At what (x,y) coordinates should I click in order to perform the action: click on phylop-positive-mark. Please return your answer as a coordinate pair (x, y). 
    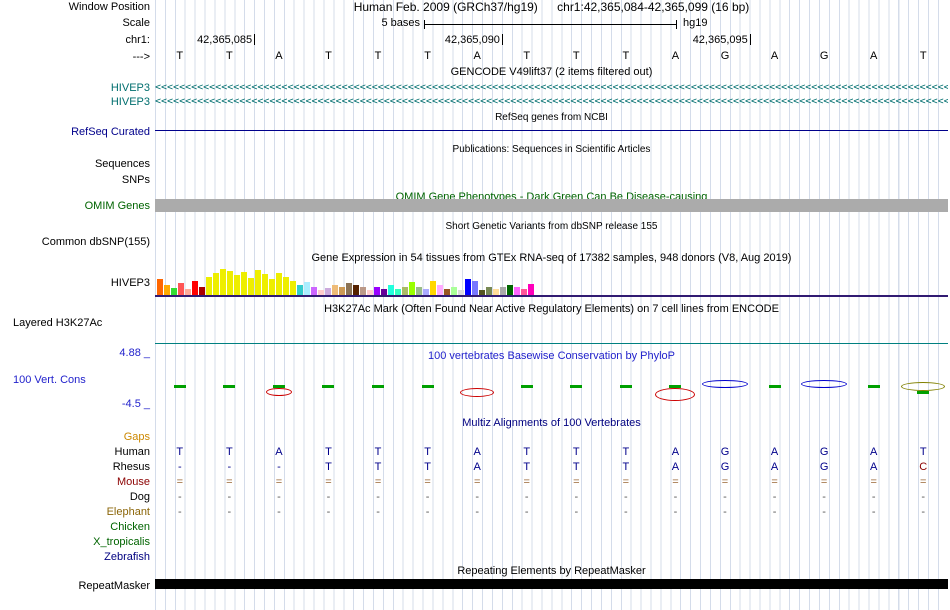
    Looking at the image, I should click on (229, 386).